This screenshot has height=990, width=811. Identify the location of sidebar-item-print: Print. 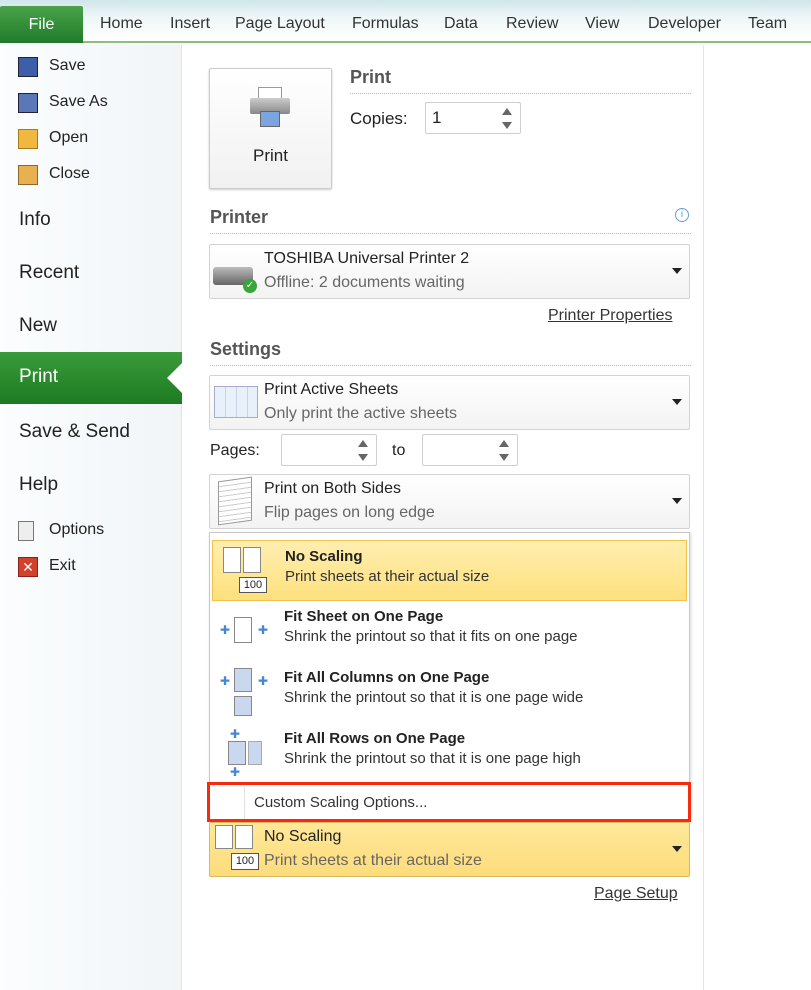
(91, 378).